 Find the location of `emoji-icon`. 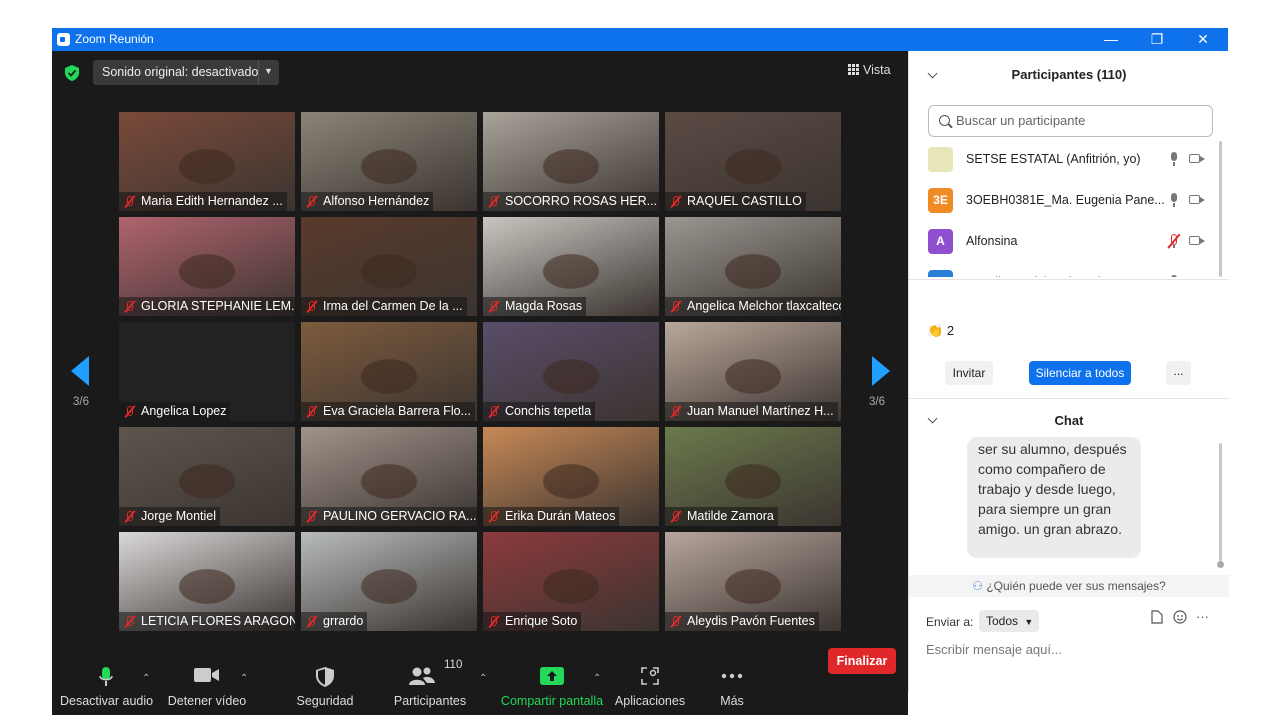

emoji-icon is located at coordinates (1180, 617).